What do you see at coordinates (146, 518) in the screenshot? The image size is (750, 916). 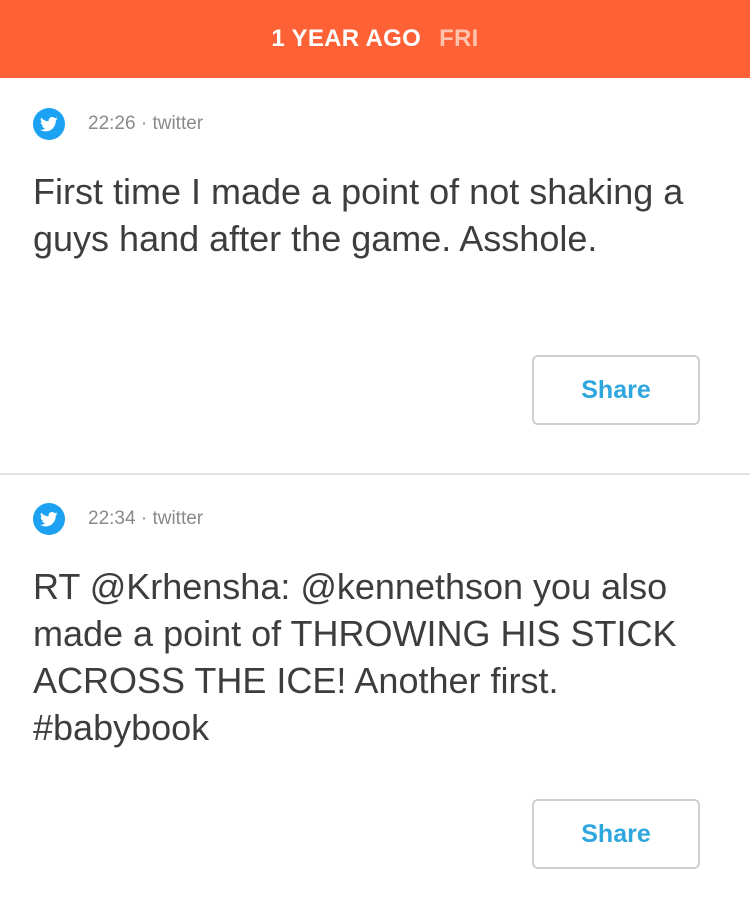 I see `post-timestamp: 22:34 · twitter` at bounding box center [146, 518].